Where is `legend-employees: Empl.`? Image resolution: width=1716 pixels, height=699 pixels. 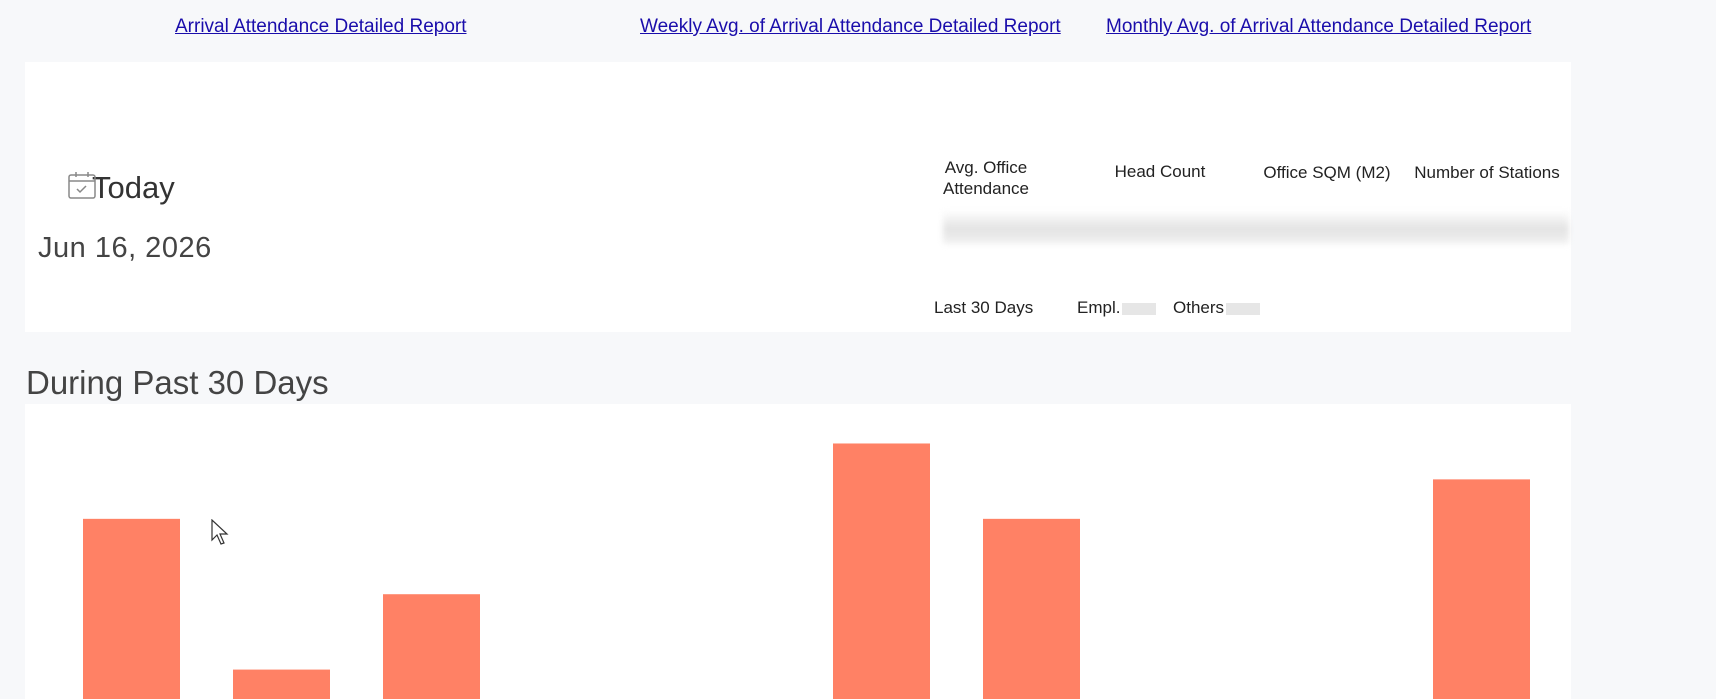
legend-employees: Empl. is located at coordinates (1117, 308).